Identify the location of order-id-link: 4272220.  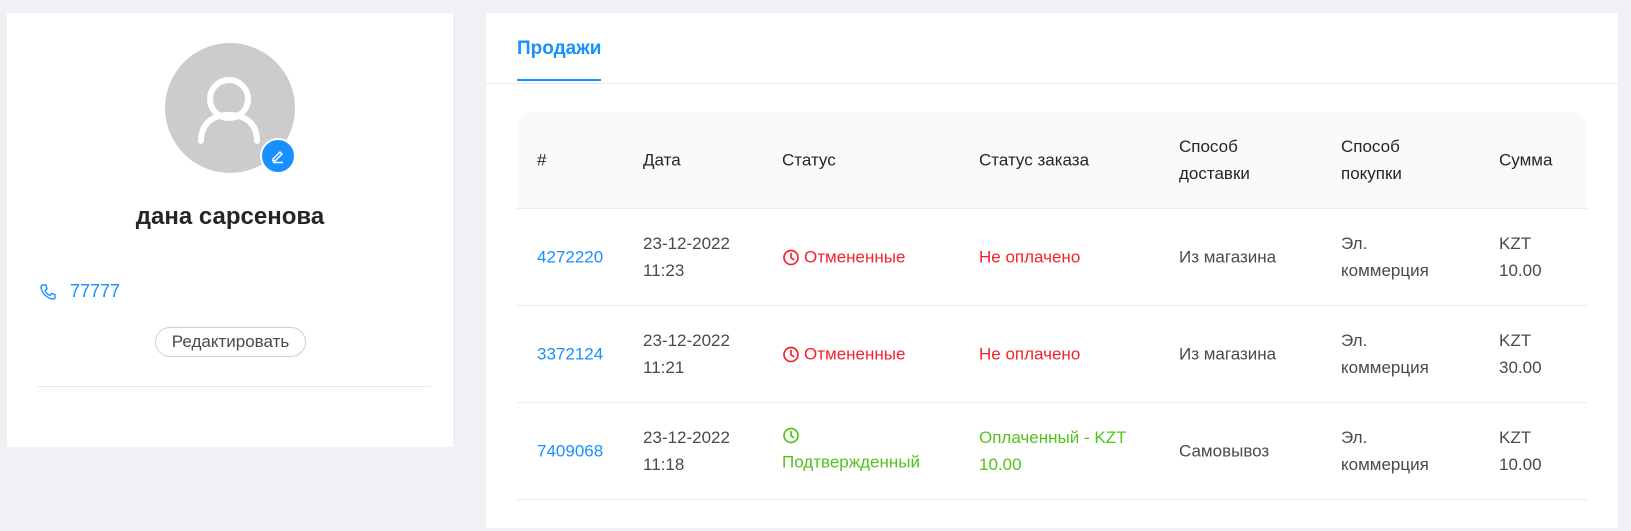
(570, 257).